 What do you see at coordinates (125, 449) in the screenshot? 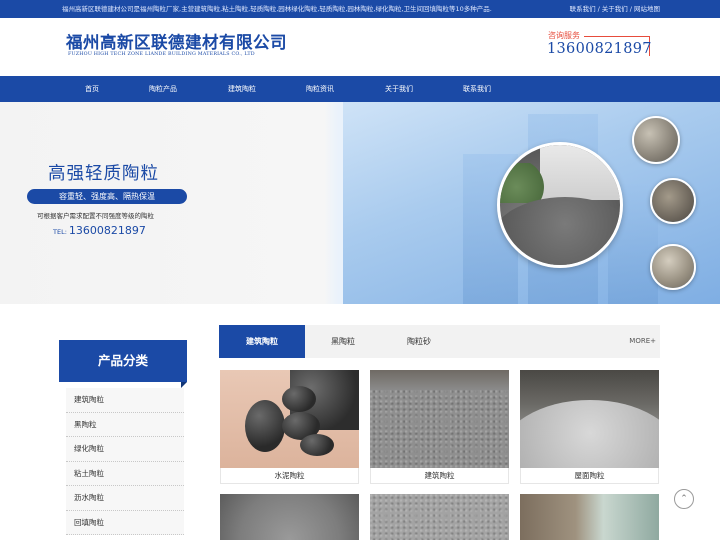
I see `sidebar-item-greening: 绿化陶粒` at bounding box center [125, 449].